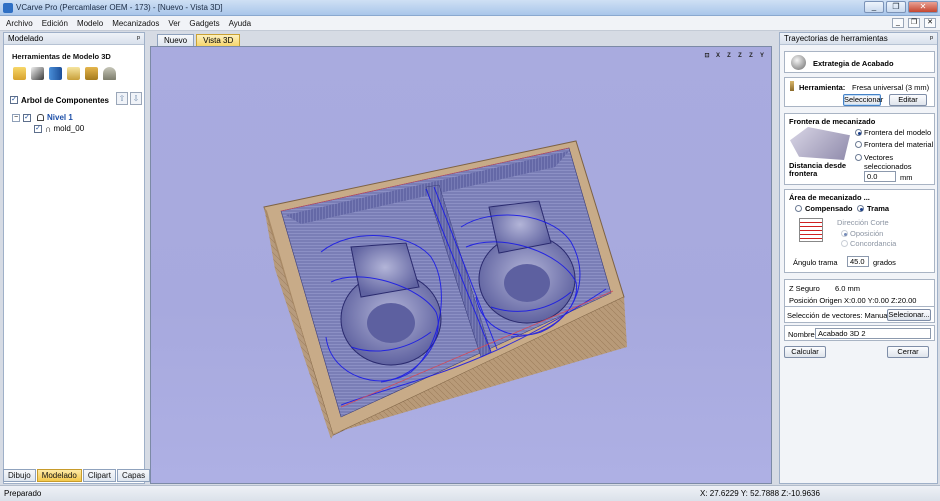 This screenshot has width=940, height=501. Describe the element at coordinates (27, 117) in the screenshot. I see `level-visible-checkbox: ✓` at that location.